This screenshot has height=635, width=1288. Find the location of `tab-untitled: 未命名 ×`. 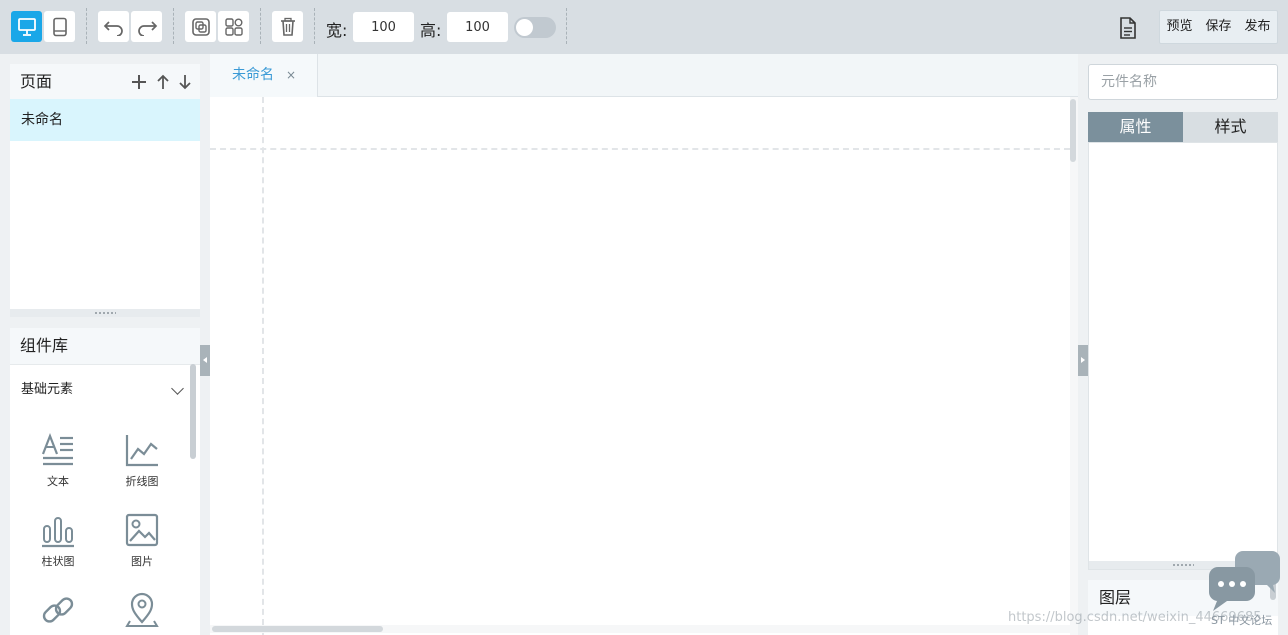

tab-untitled: 未命名 × is located at coordinates (264, 75).